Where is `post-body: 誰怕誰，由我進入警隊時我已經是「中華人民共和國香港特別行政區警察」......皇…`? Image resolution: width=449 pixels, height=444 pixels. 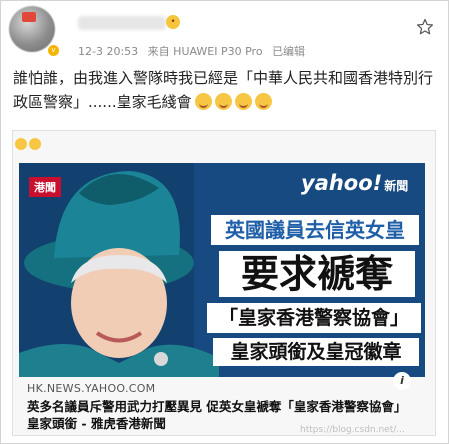 post-body: 誰怕誰，由我進入警隊時我已經是「中華人民共和國香港特別行政區警察」......皇… is located at coordinates (225, 90).